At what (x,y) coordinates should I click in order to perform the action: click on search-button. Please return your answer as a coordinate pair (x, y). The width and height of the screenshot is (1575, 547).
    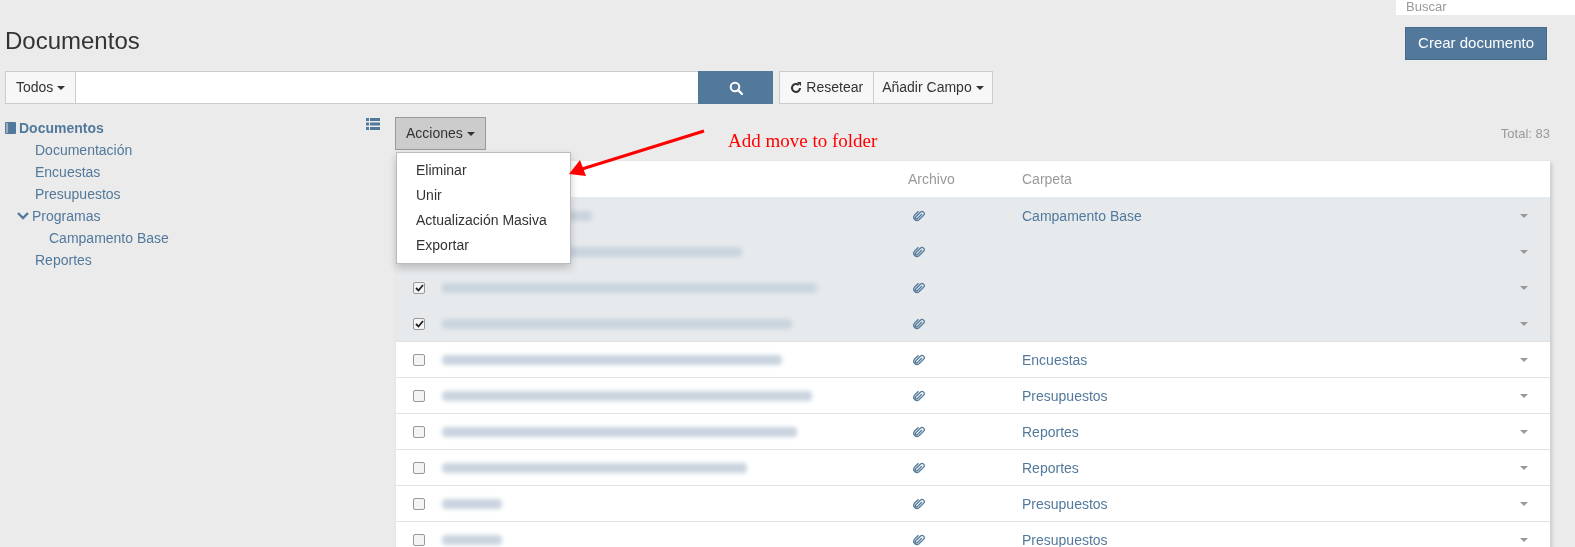
    Looking at the image, I should click on (736, 87).